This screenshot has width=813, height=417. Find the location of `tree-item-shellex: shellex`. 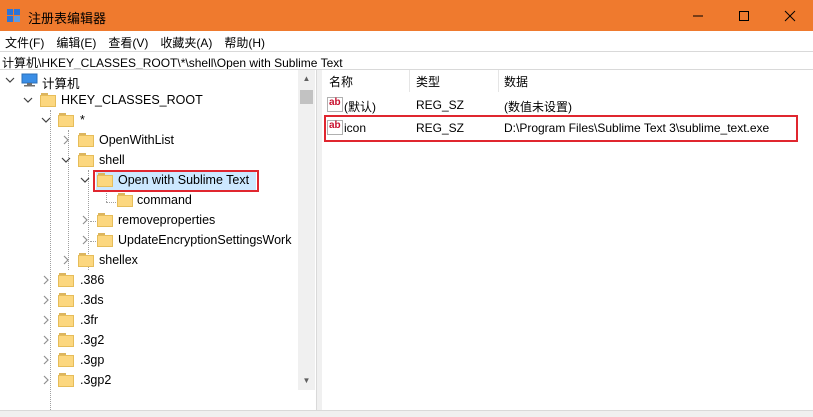

tree-item-shellex: shellex is located at coordinates (149, 260).